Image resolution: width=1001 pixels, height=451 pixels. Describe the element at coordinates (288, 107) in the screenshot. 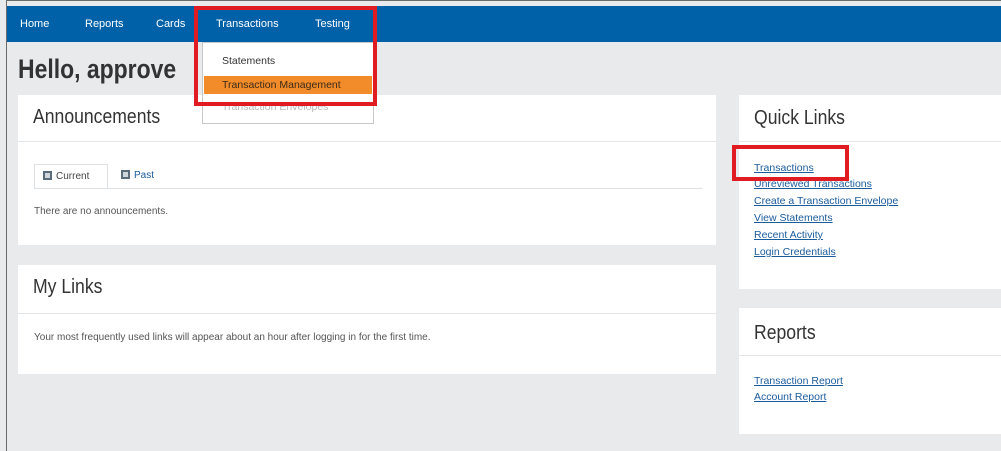

I see `menu-item-transaction-envelopes: Transaction Envelopes` at that location.